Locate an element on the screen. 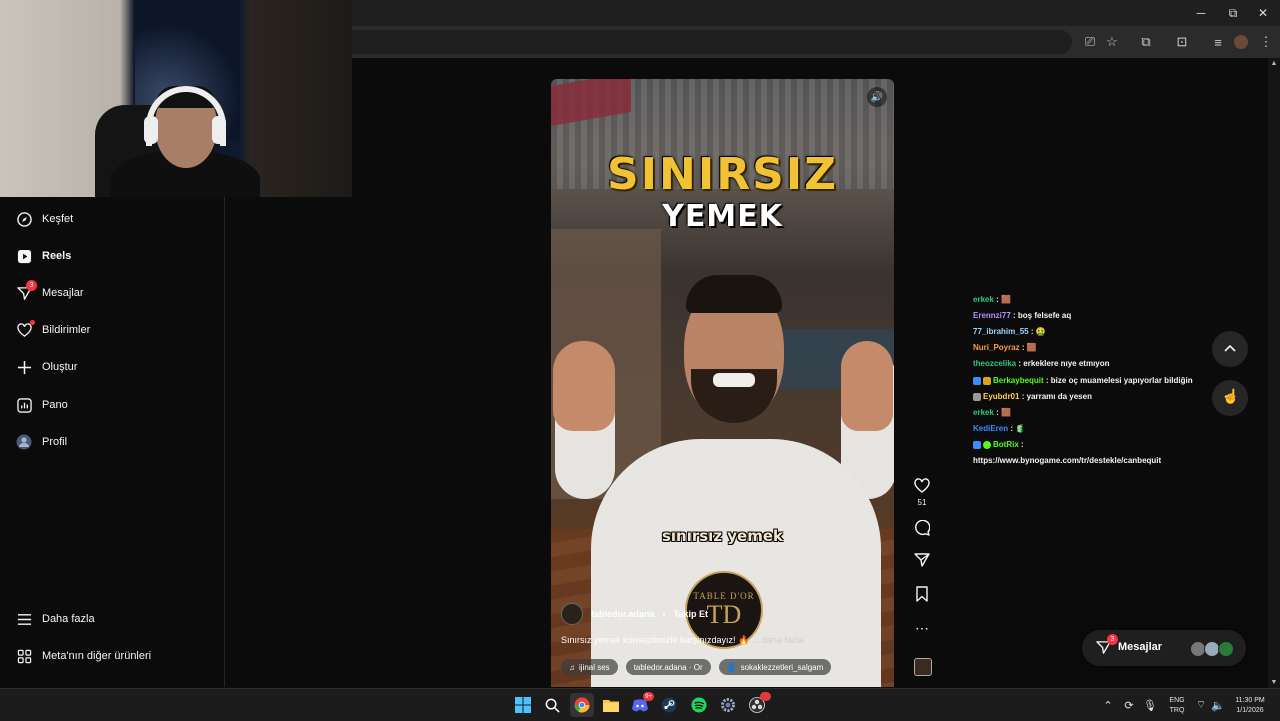 The width and height of the screenshot is (1280, 721). messages-pill: 3 Mesajlar is located at coordinates (1164, 648).